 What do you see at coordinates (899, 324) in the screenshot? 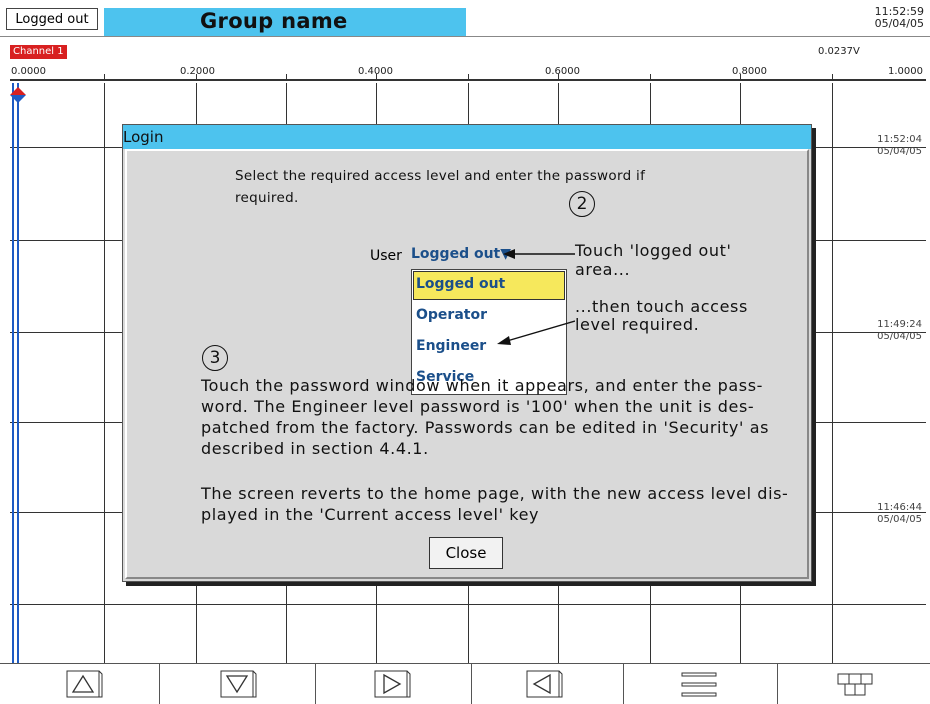
I see `timestamp-time: 11:49:24` at bounding box center [899, 324].